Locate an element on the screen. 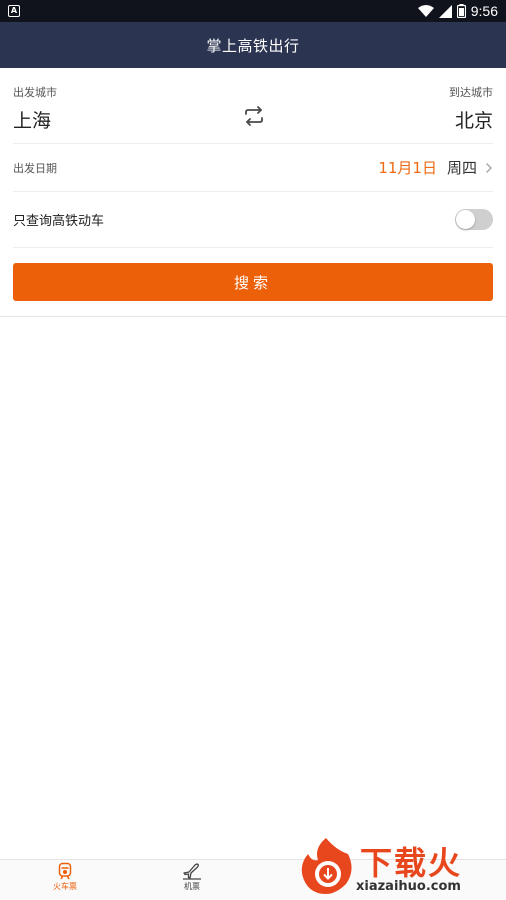  arrival-label: 到达城市 is located at coordinates (471, 92).